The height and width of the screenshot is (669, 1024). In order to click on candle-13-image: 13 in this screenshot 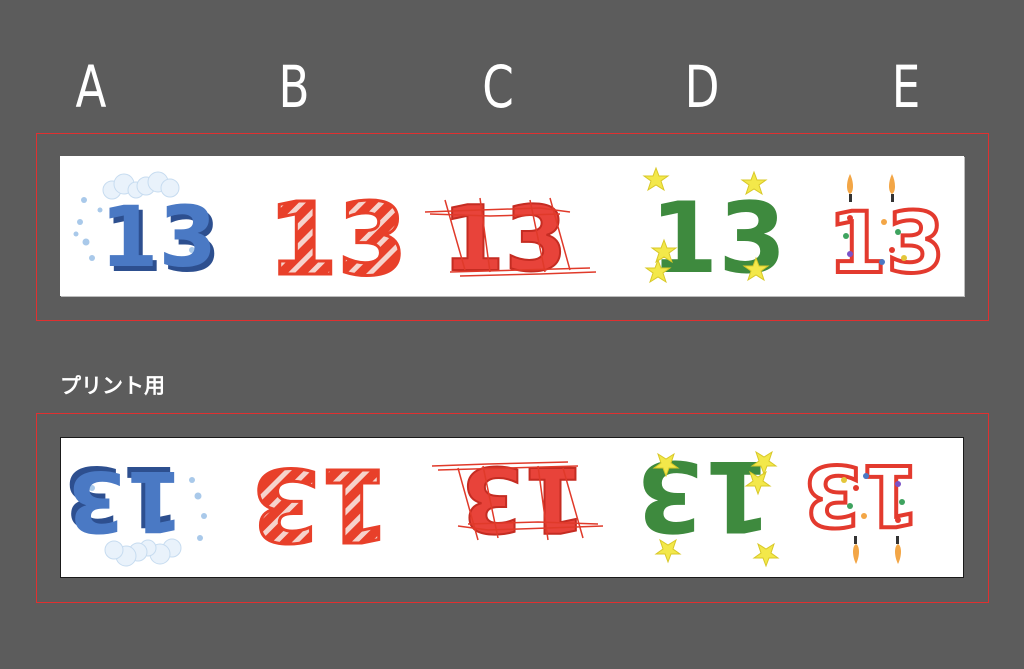, I will do `click(886, 234)`.